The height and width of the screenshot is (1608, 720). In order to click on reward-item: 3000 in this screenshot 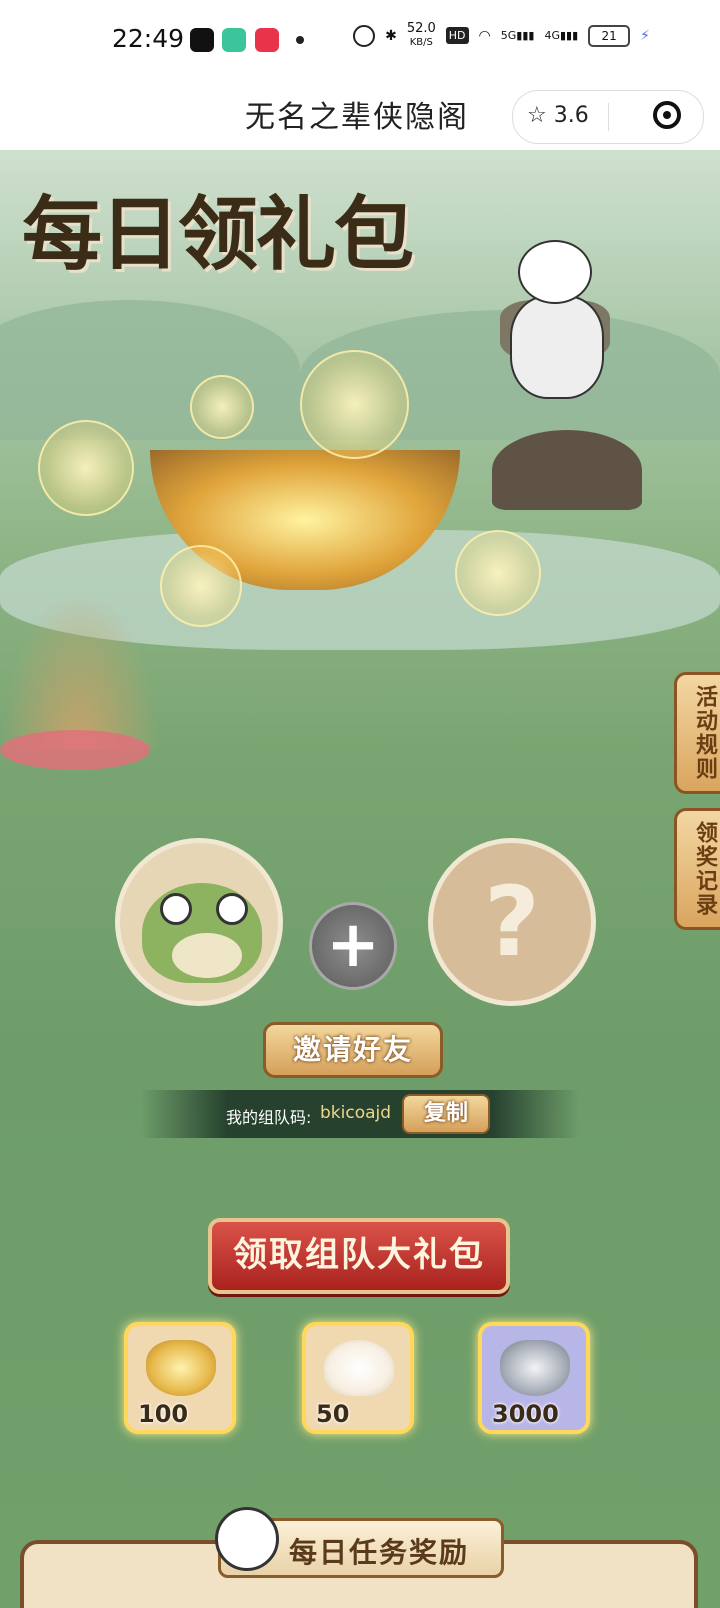, I will do `click(534, 1378)`.